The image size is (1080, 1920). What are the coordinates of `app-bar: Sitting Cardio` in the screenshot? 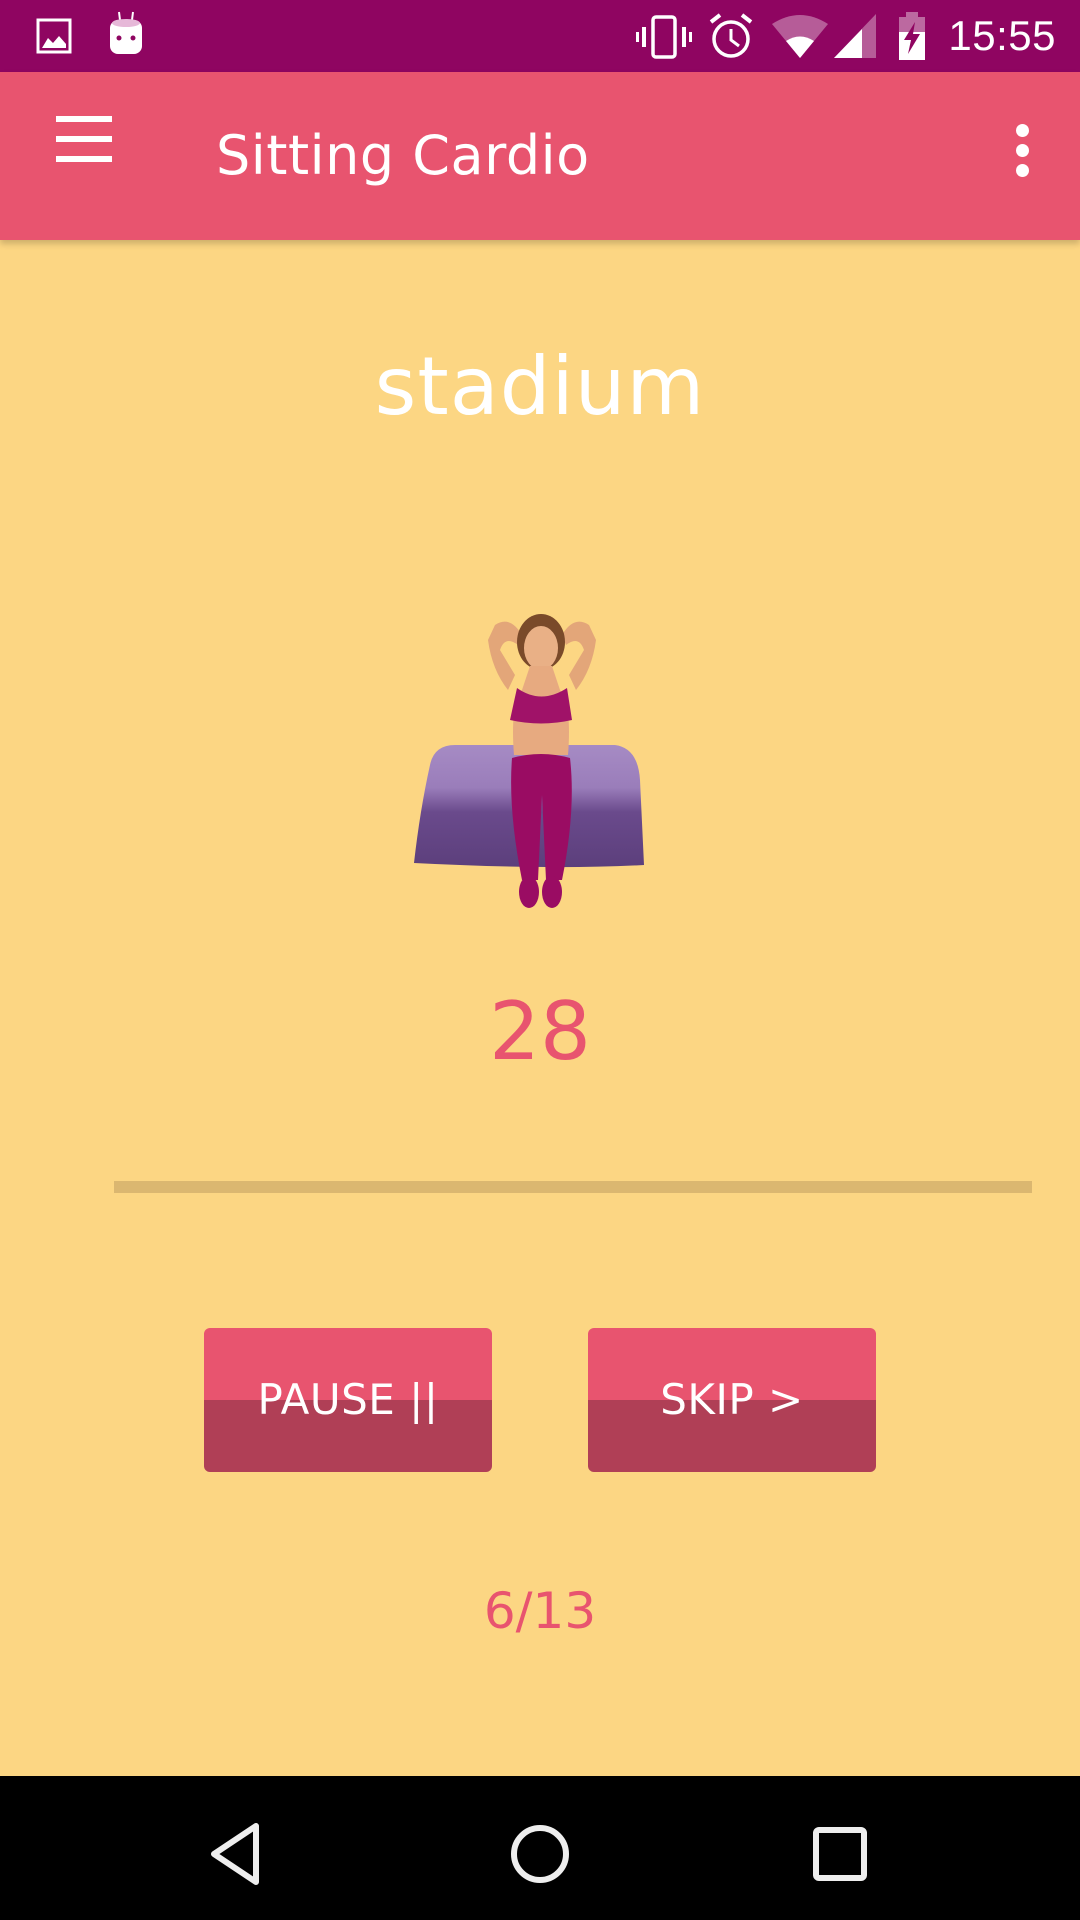 It's located at (540, 156).